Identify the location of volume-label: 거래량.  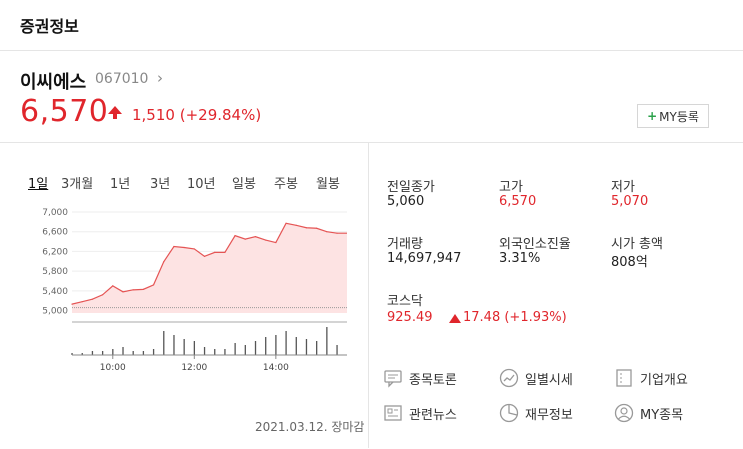
(405, 244).